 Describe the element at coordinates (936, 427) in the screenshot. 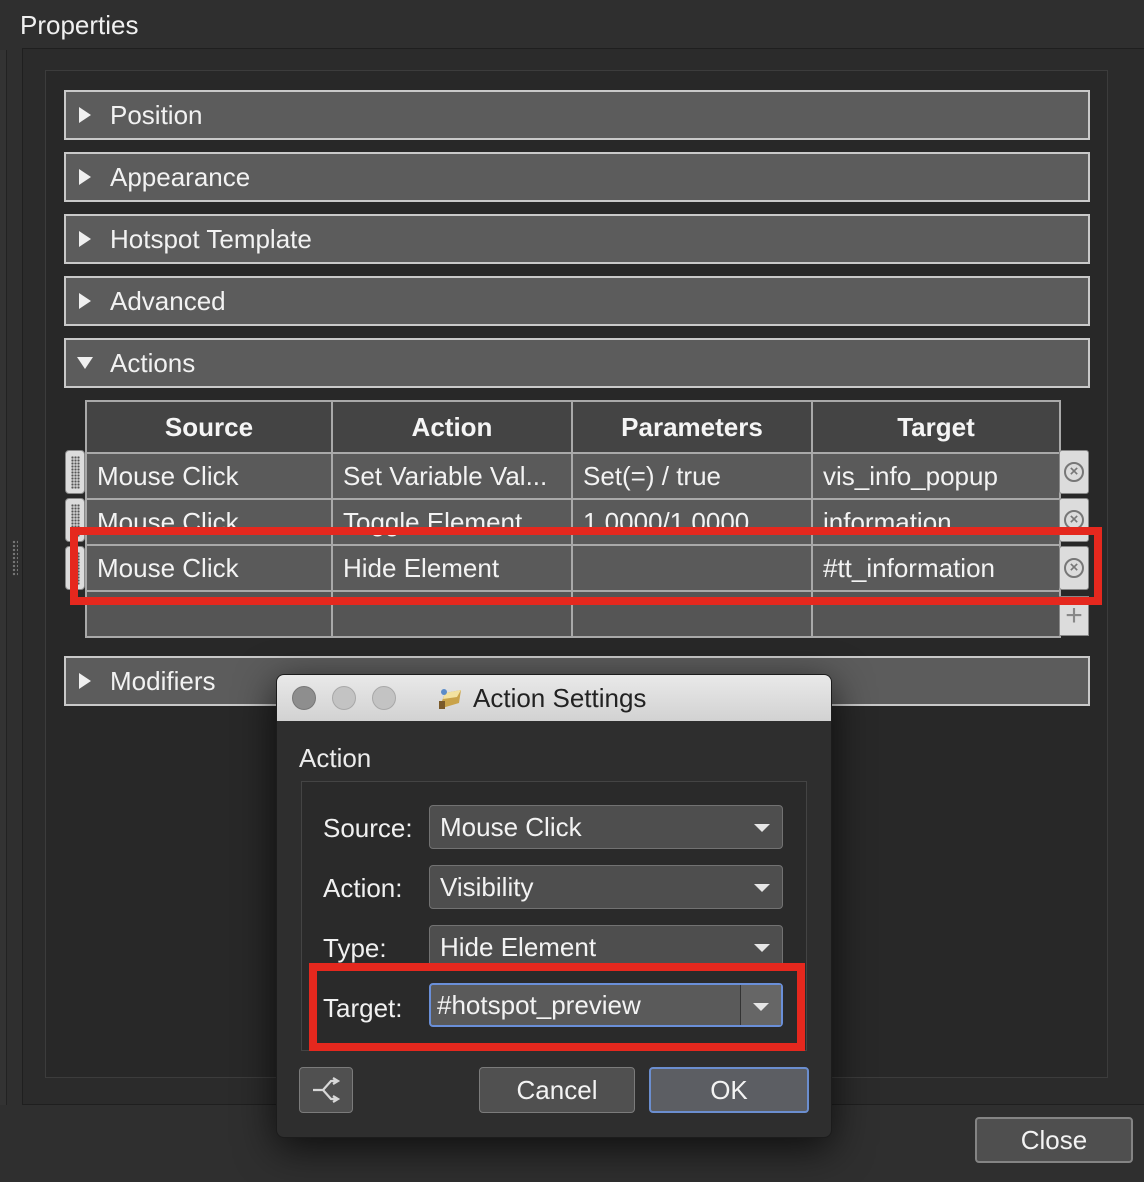

I see `column-header-target: Target` at that location.